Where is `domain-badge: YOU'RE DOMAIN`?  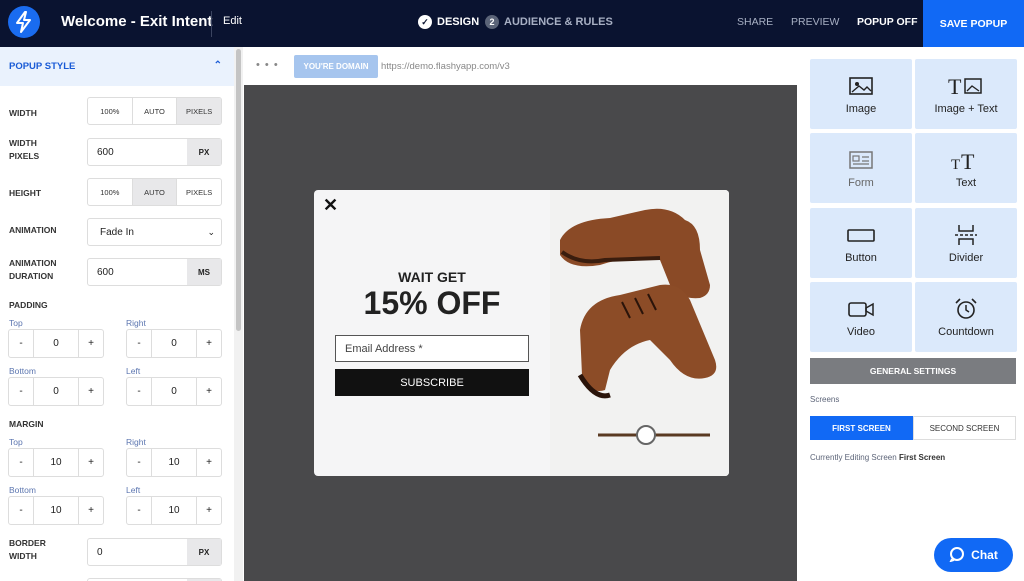
domain-badge: YOU'RE DOMAIN is located at coordinates (336, 66).